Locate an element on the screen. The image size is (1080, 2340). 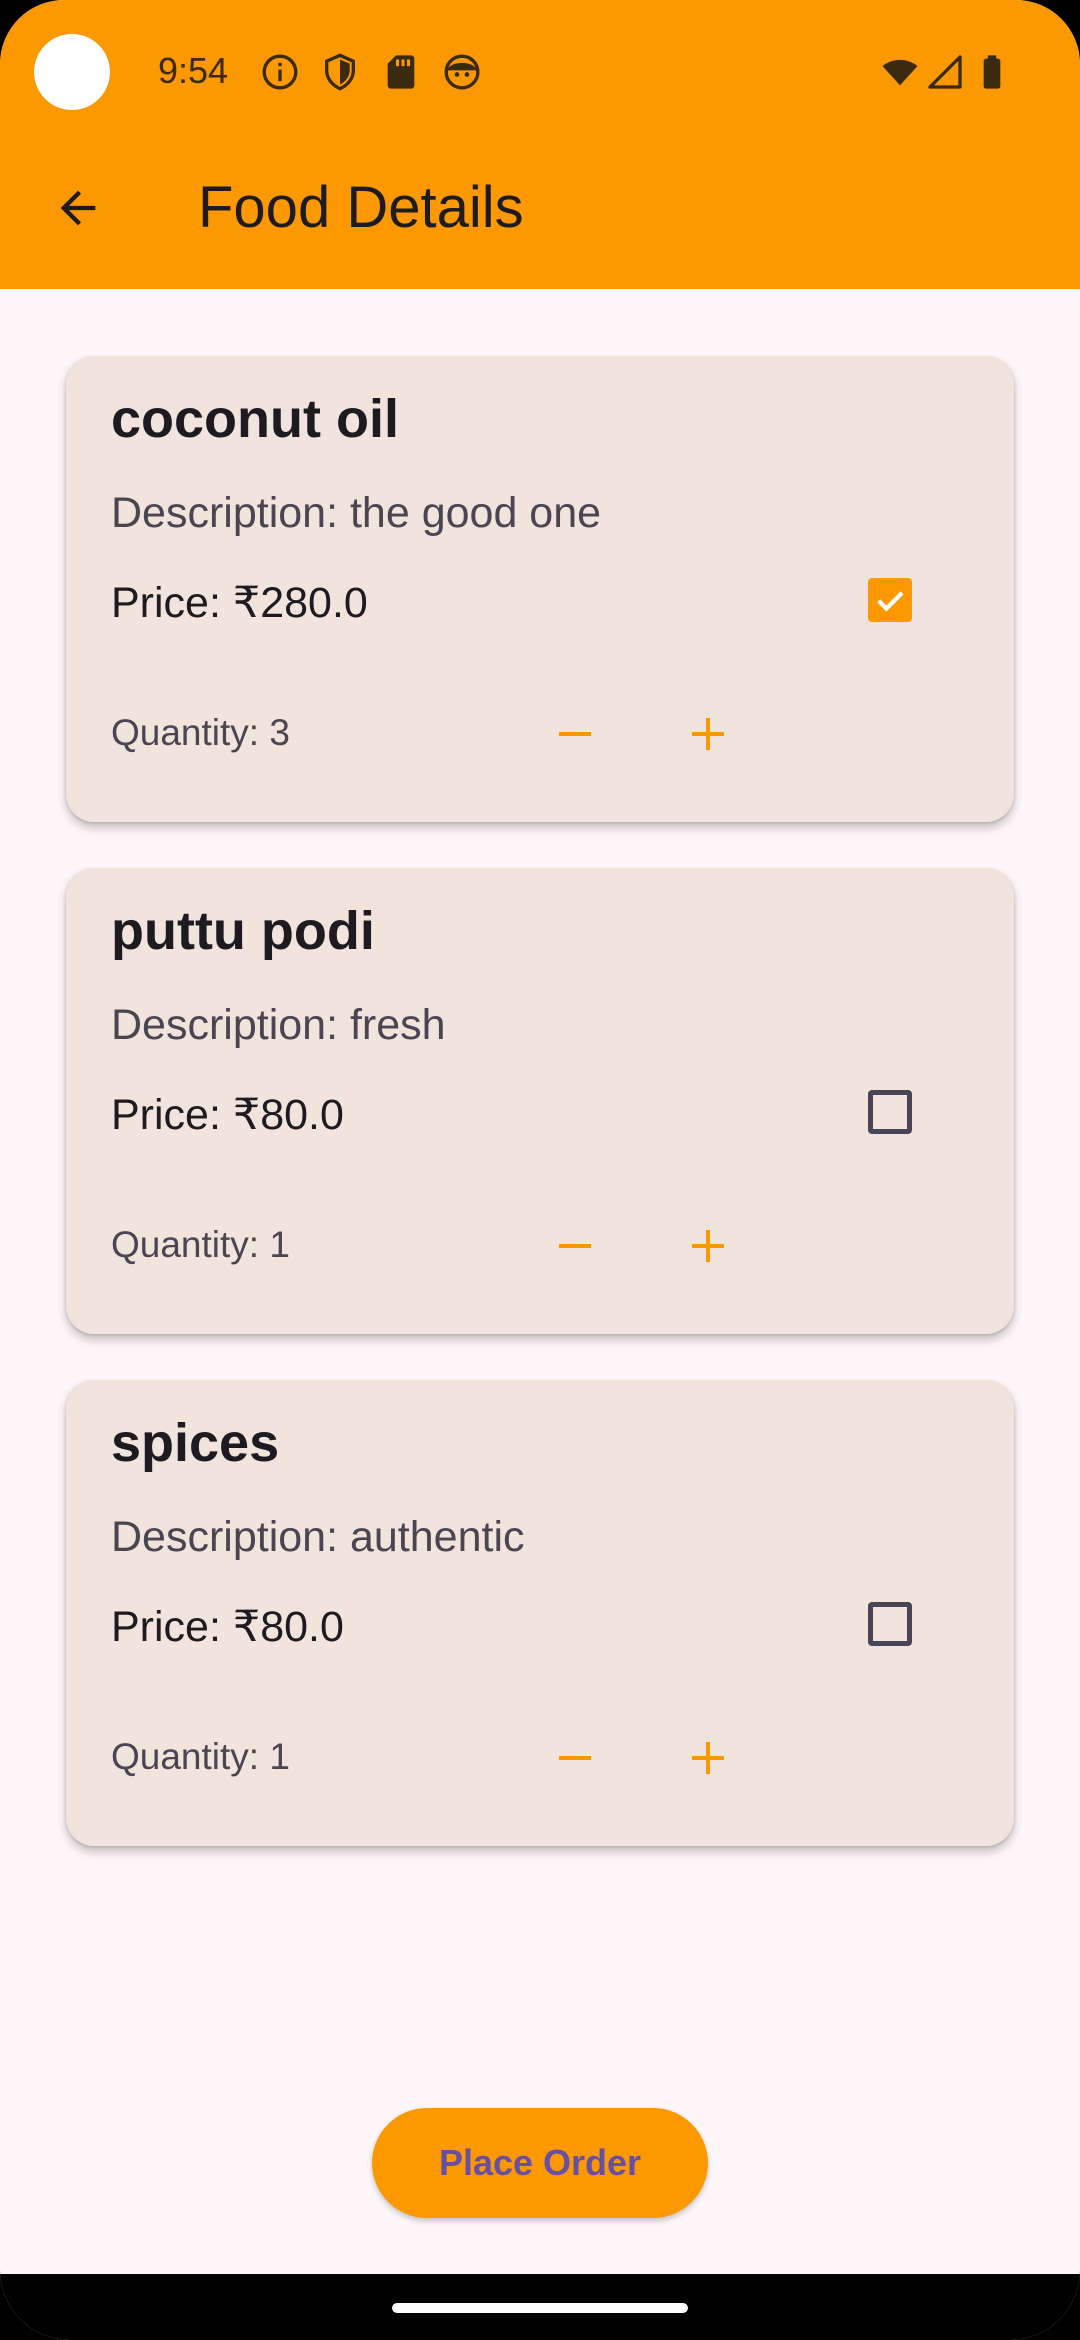
shield-icon is located at coordinates (340, 72).